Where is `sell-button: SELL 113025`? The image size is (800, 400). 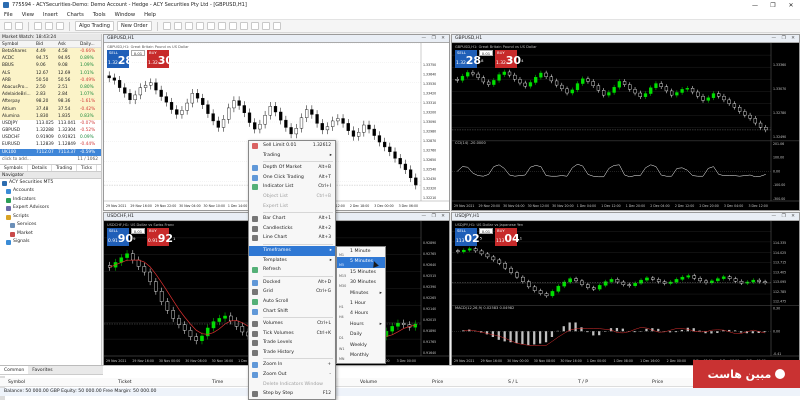 sell-button: SELL 113025 is located at coordinates (468, 237).